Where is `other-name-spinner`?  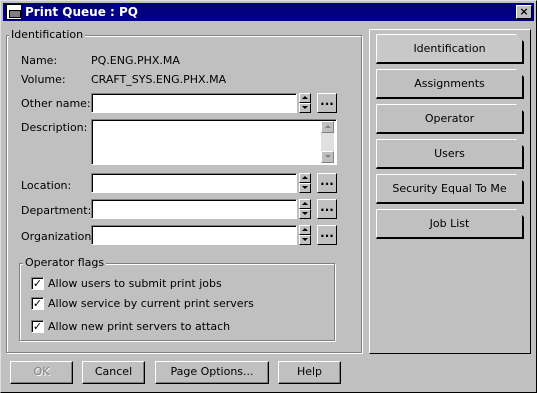
other-name-spinner is located at coordinates (305, 103).